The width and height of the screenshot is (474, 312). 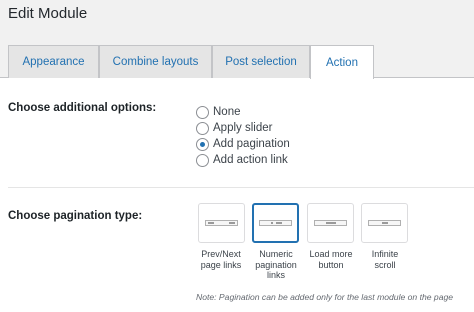 I want to click on pagination-caption-numeric: Numeric pagination links, so click(x=276, y=265).